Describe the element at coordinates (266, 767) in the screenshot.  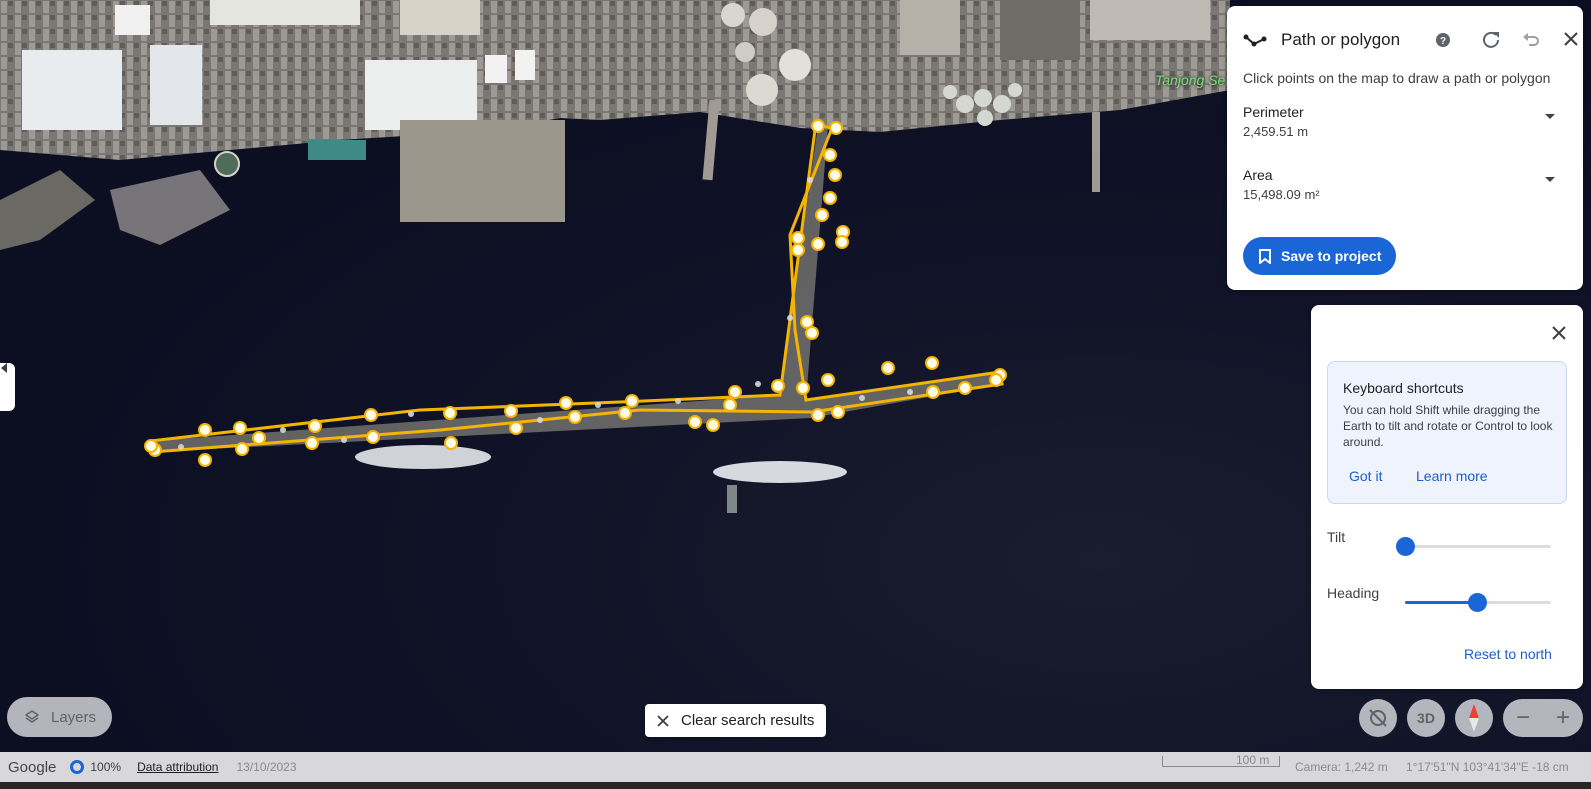
I see `imagery-date: 13/10/2023` at that location.